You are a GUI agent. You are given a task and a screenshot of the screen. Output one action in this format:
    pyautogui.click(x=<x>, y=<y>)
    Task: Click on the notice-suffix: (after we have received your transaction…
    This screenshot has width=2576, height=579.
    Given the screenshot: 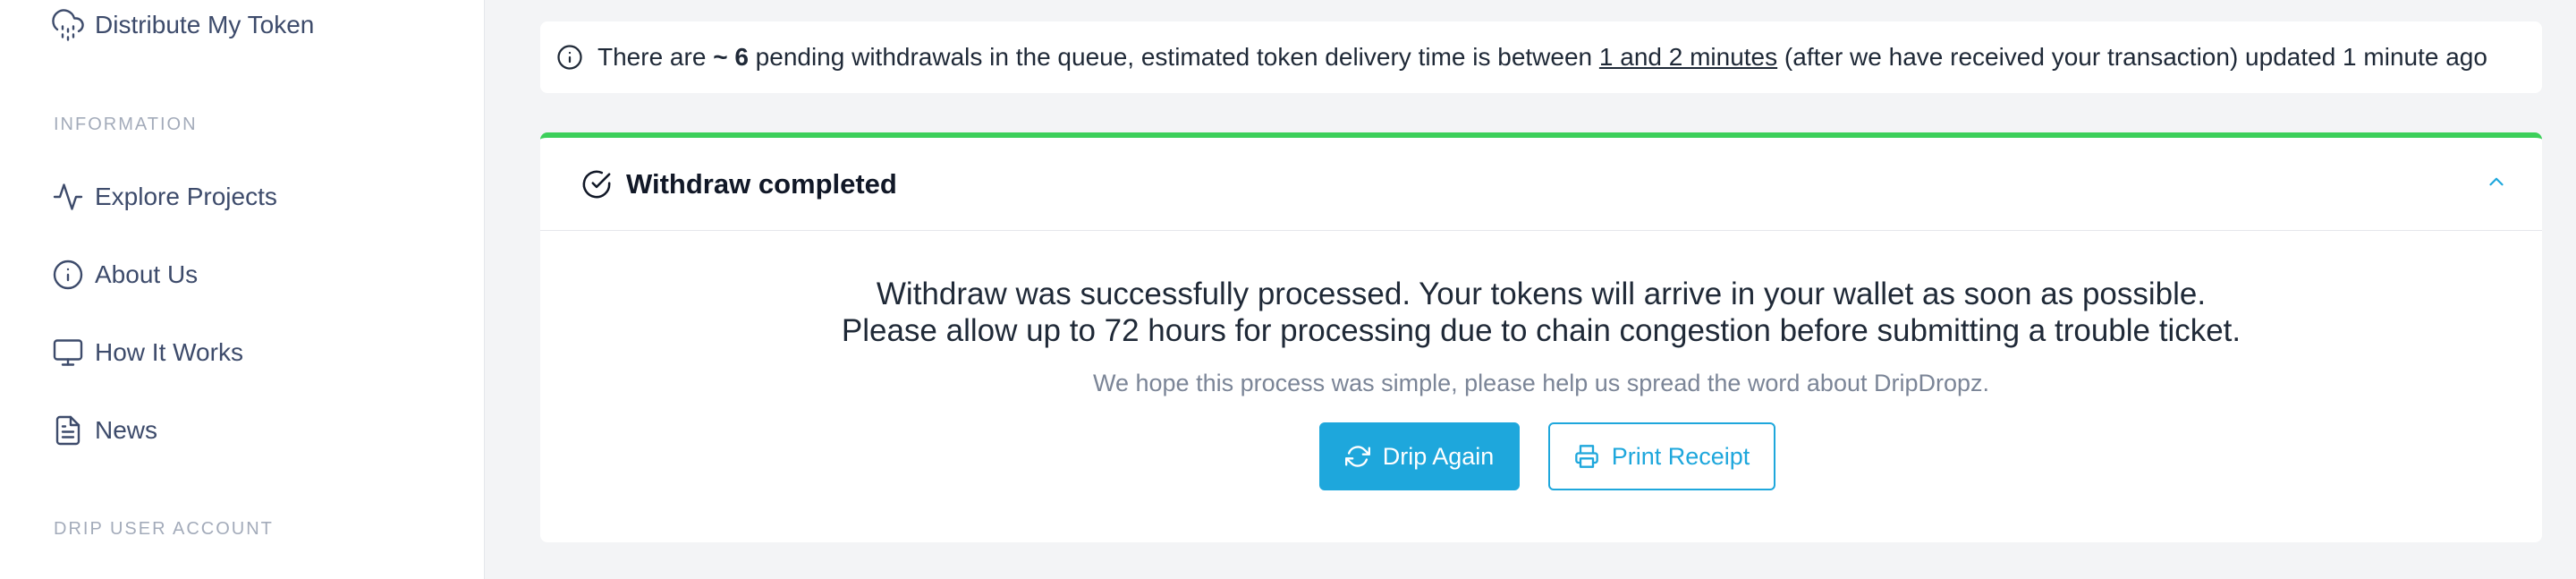 What is the action you would take?
    pyautogui.click(x=2135, y=57)
    